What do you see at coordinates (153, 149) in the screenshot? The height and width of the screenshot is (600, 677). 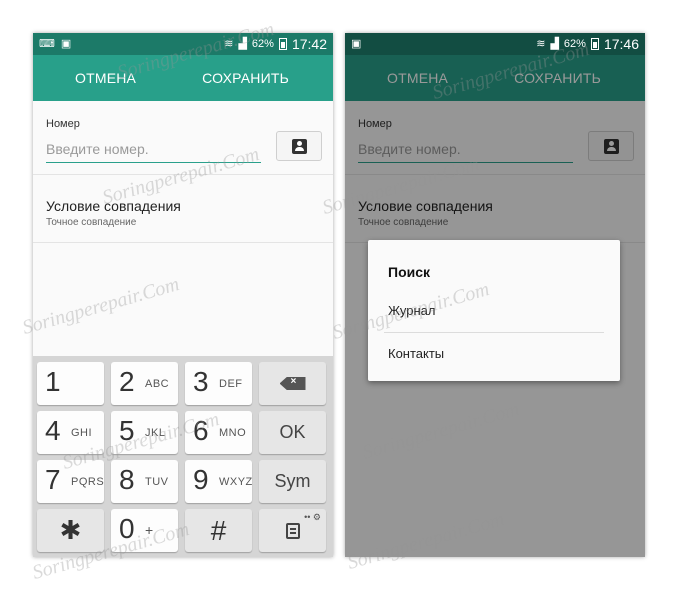 I see `number-input: Введите номер.` at bounding box center [153, 149].